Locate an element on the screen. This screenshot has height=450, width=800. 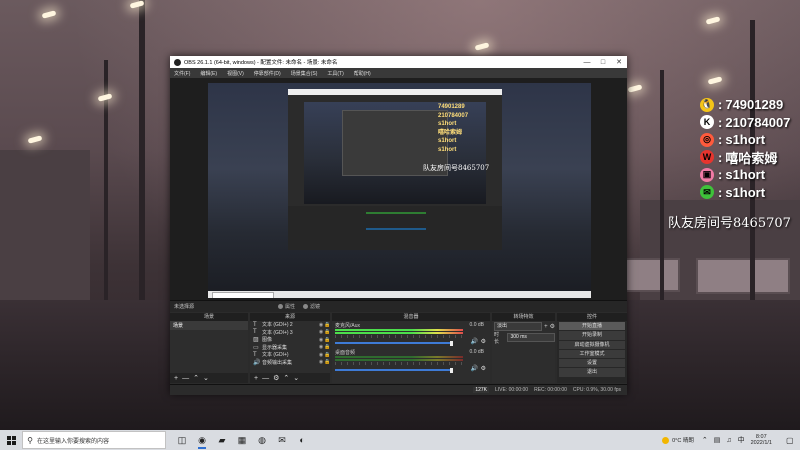
room-number-label: 队友房间号8465707 is located at coordinates (729, 223).